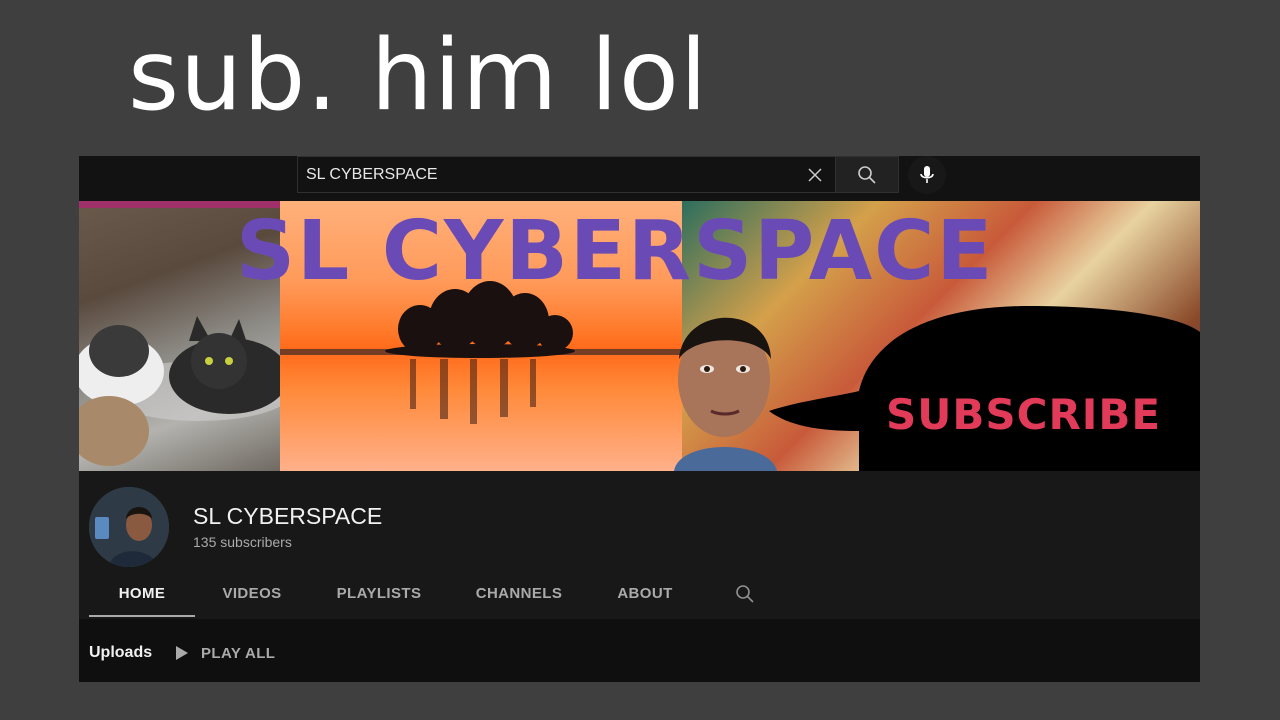 This screenshot has height=720, width=1280. I want to click on search-box, so click(566, 174).